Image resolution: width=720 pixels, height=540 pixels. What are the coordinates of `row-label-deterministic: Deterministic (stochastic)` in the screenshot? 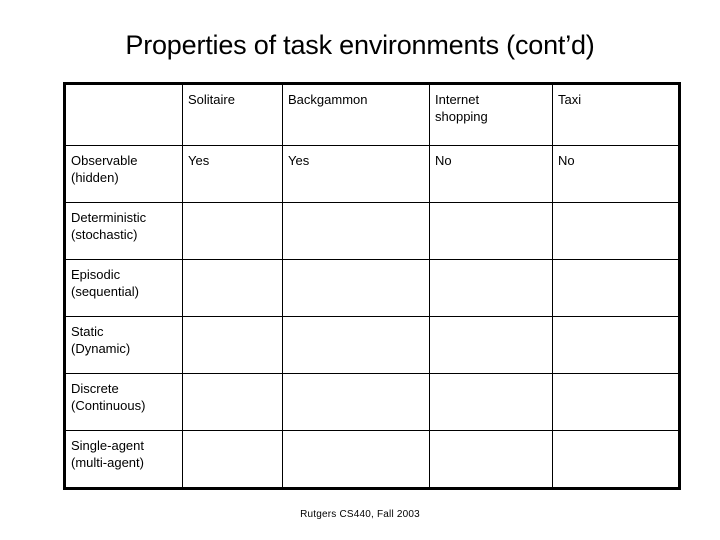 It's located at (123, 231).